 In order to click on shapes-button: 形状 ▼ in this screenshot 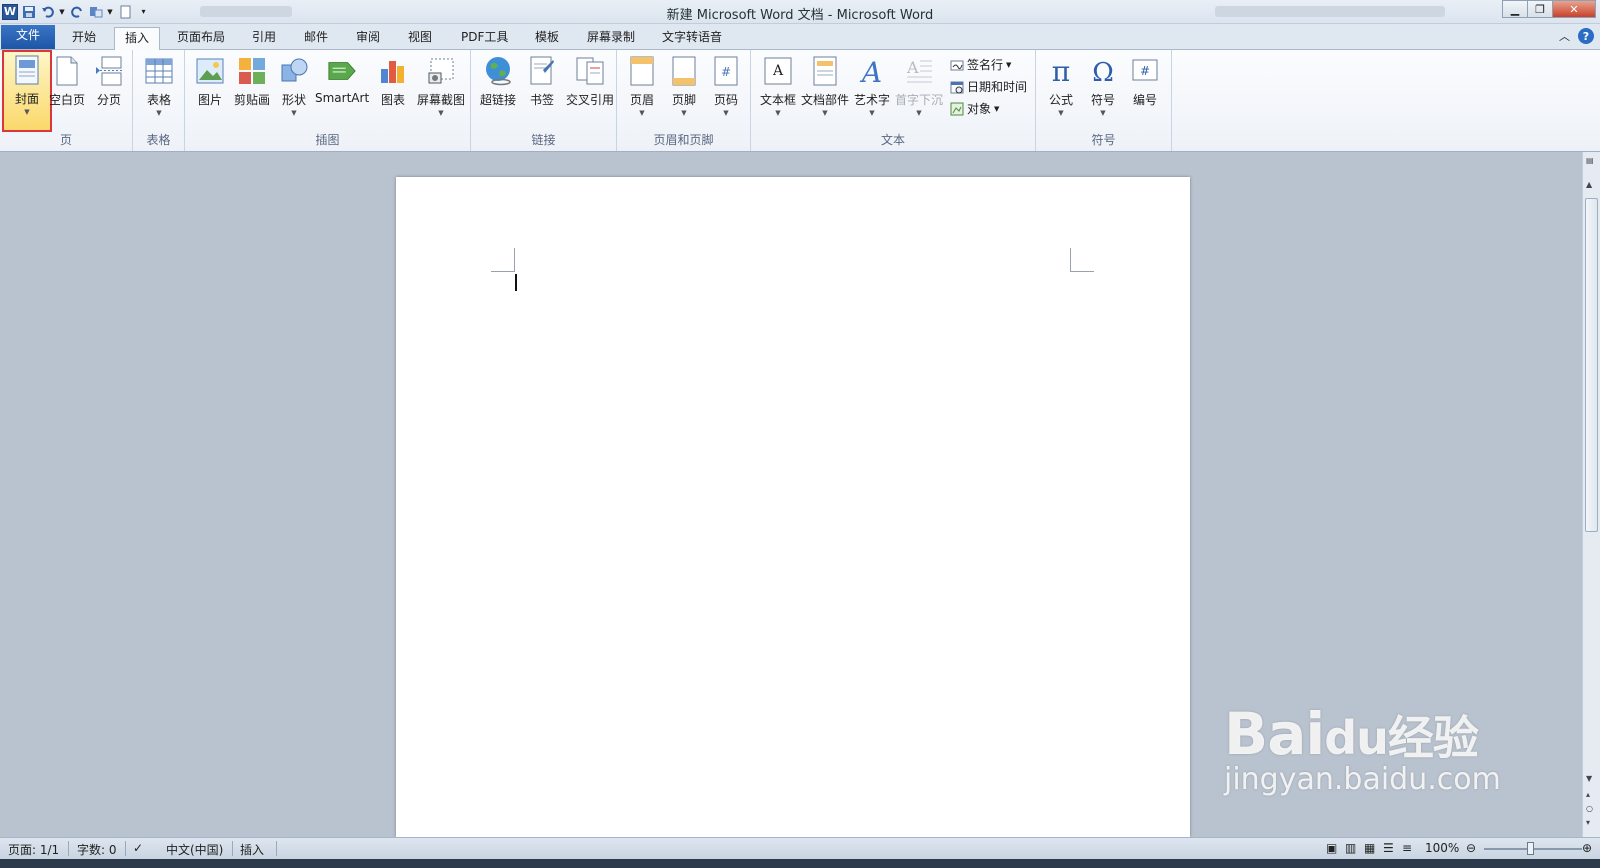, I will do `click(294, 88)`.